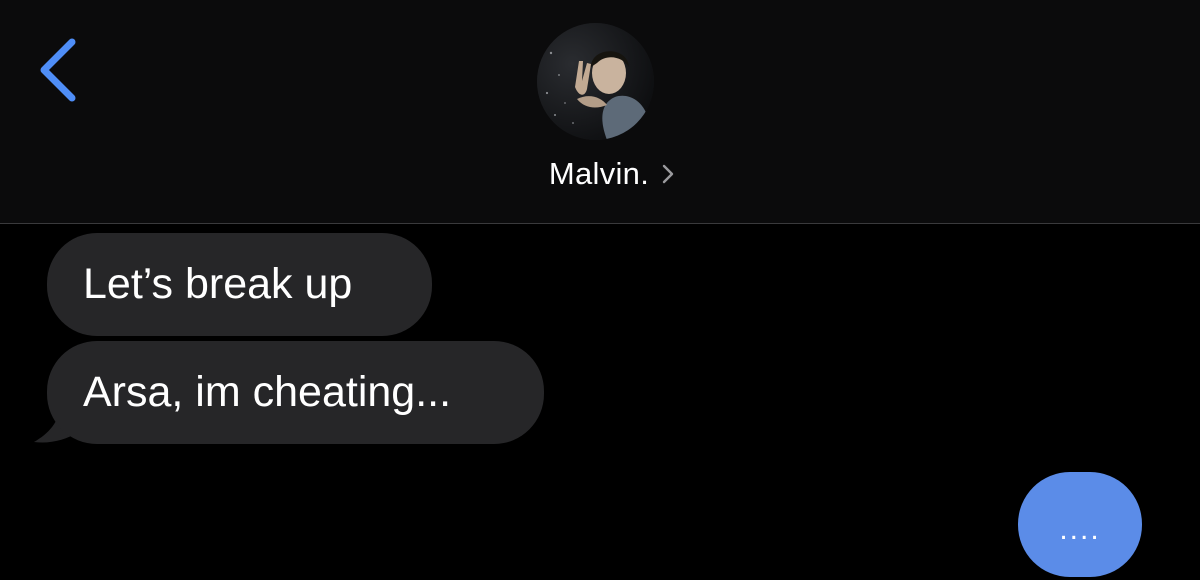 The height and width of the screenshot is (580, 1200). Describe the element at coordinates (218, 284) in the screenshot. I see `message-text: Let’s break up` at that location.